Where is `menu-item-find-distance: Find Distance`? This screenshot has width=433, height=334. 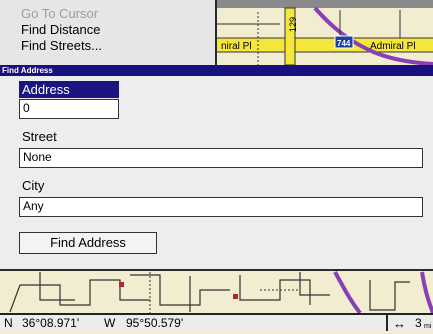
menu-item-find-distance: Find Distance is located at coordinates (60, 29).